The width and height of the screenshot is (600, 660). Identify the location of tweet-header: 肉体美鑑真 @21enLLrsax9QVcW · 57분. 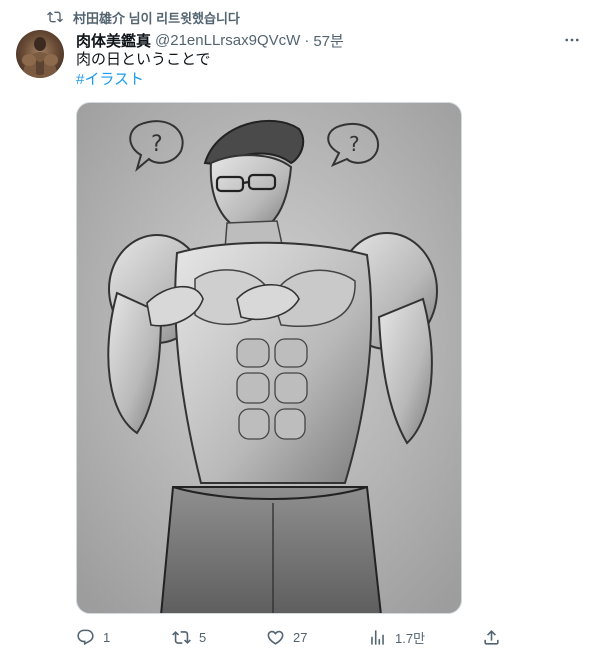
(210, 40).